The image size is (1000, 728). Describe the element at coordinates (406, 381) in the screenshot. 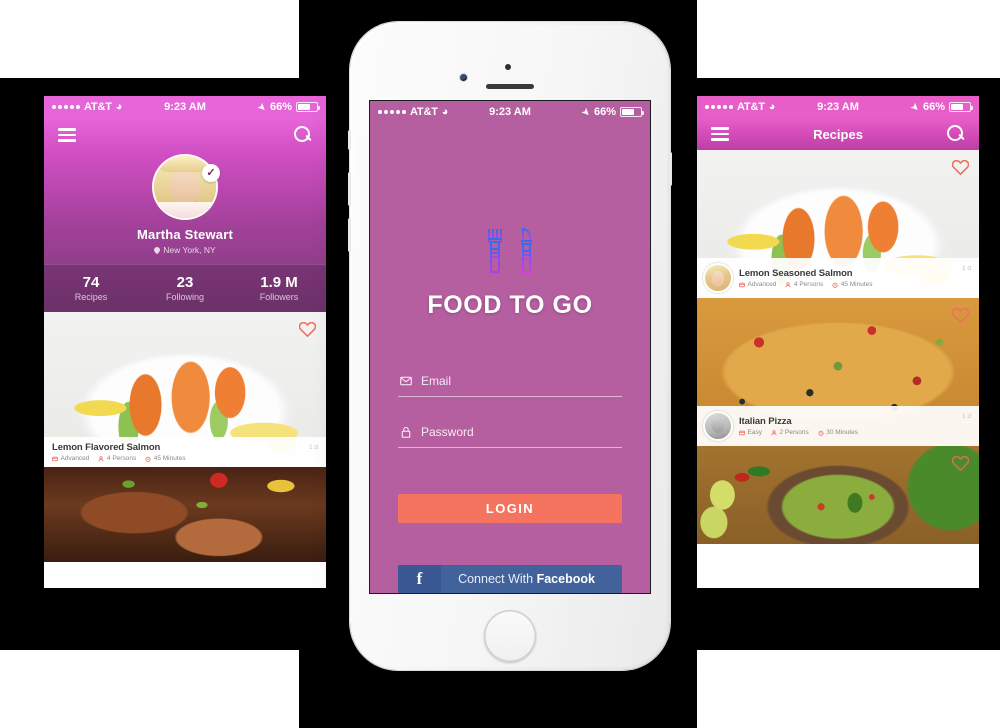

I see `envelope-icon` at that location.